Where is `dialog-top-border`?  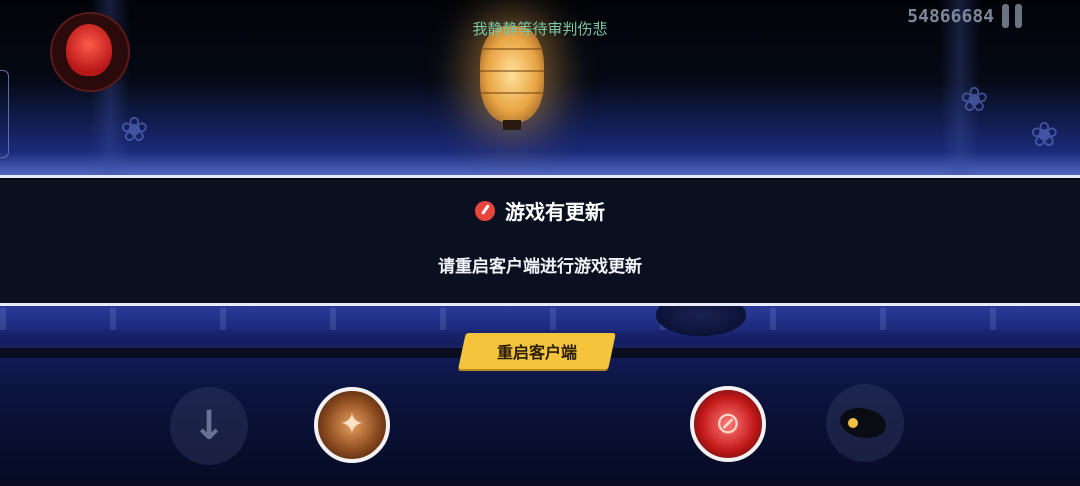
dialog-top-border is located at coordinates (540, 176).